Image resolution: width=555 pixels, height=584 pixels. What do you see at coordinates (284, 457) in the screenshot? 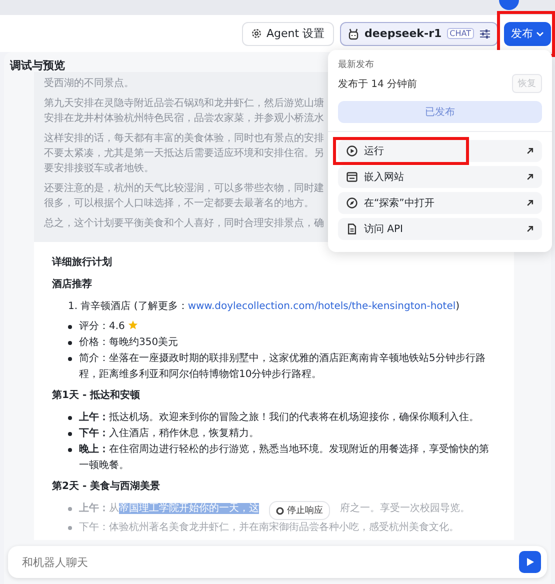
I see `plan-text: 晚上：在住宿周边进行轻松的步行游览，熟悉当地环境。发现附近的用餐选择，享受愉快的第一顿晚餐。` at bounding box center [284, 457].